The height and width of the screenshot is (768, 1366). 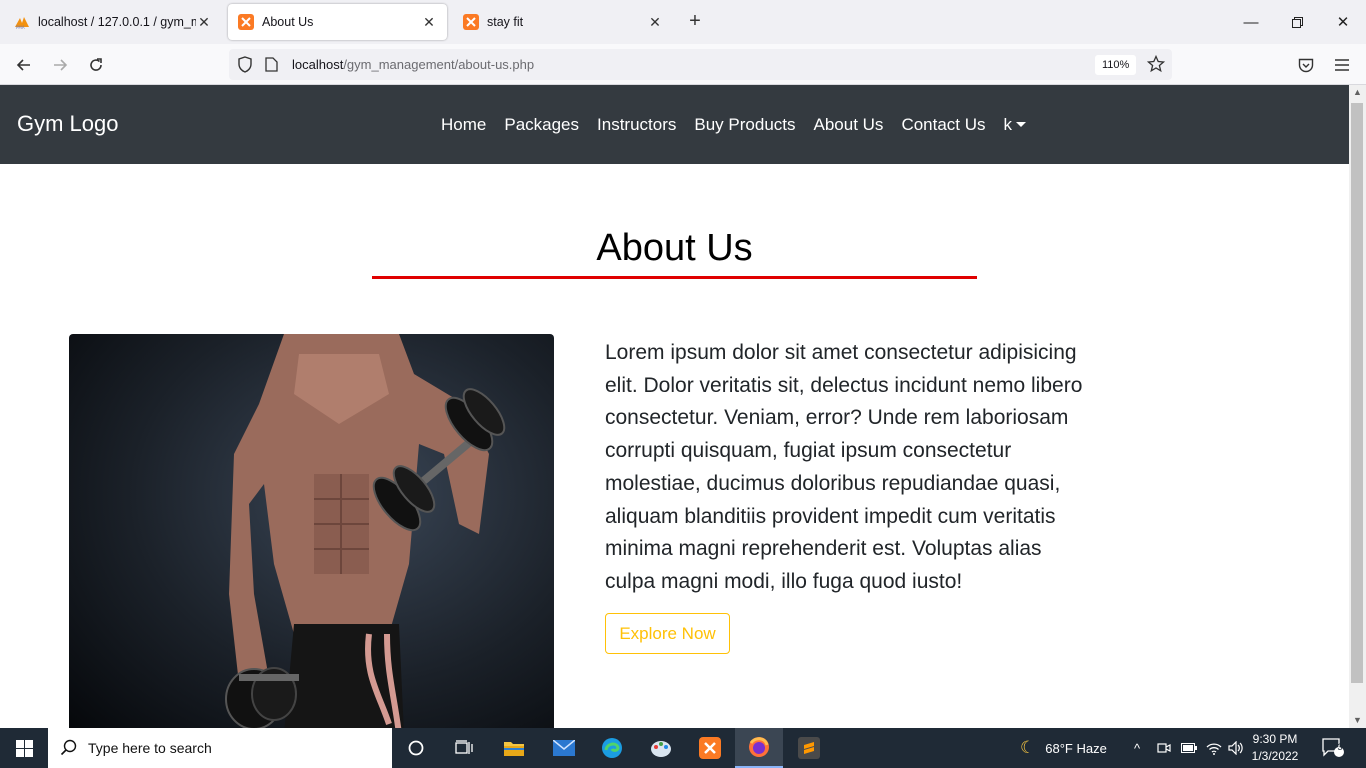 What do you see at coordinates (24, 65) in the screenshot?
I see `back-icon` at bounding box center [24, 65].